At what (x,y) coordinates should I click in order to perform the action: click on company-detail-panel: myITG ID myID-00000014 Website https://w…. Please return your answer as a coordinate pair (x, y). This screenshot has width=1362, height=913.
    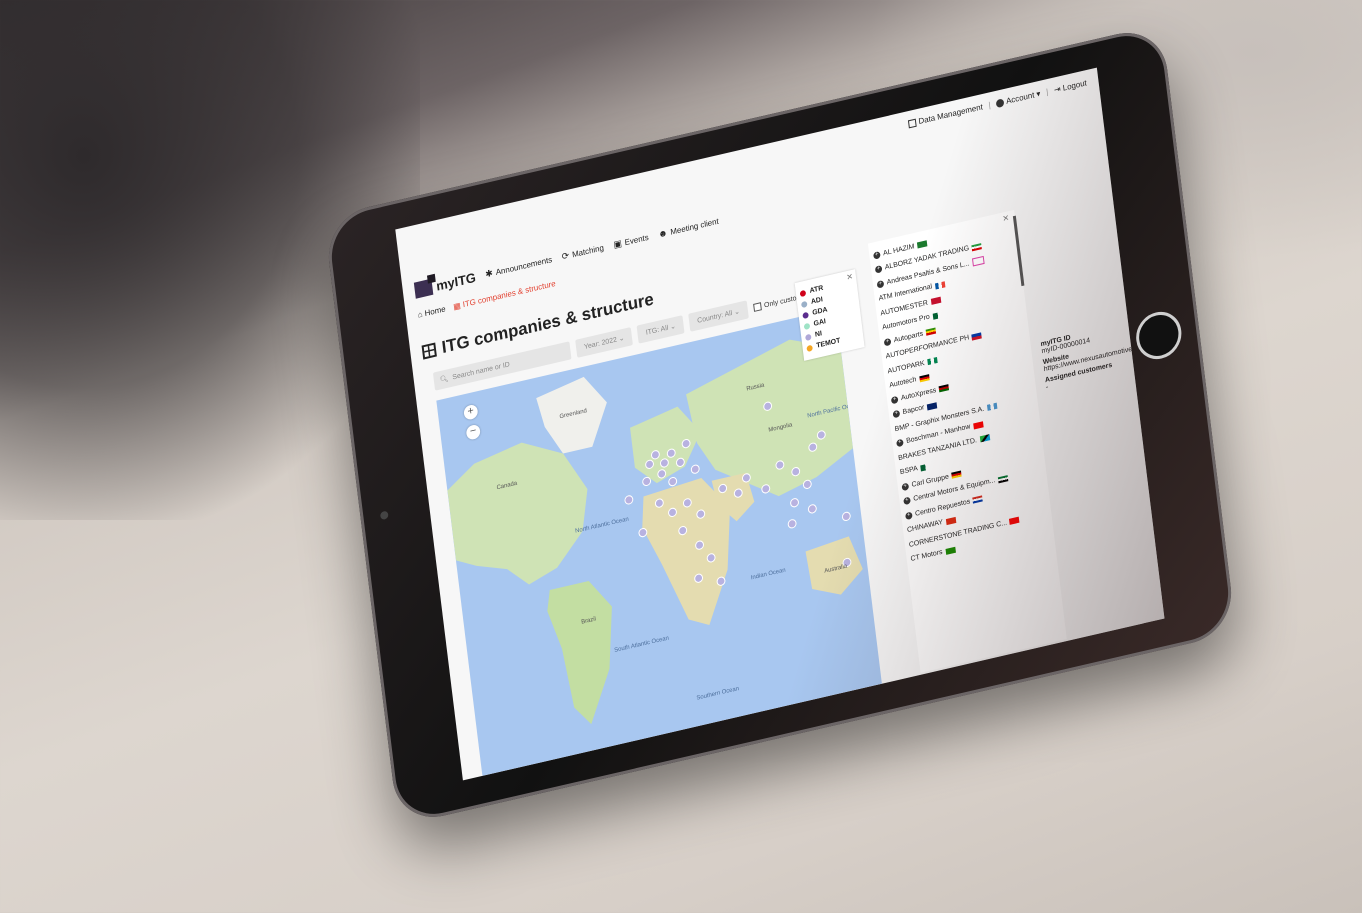
    Looking at the image, I should click on (1087, 354).